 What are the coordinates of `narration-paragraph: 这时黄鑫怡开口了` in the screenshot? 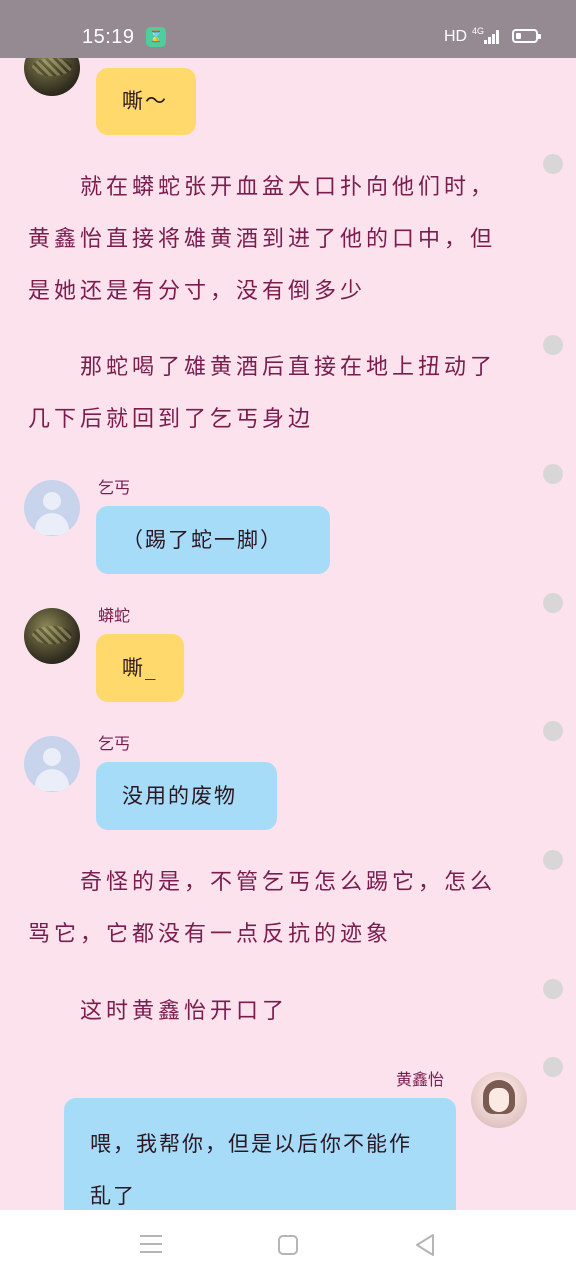 It's located at (184, 1011).